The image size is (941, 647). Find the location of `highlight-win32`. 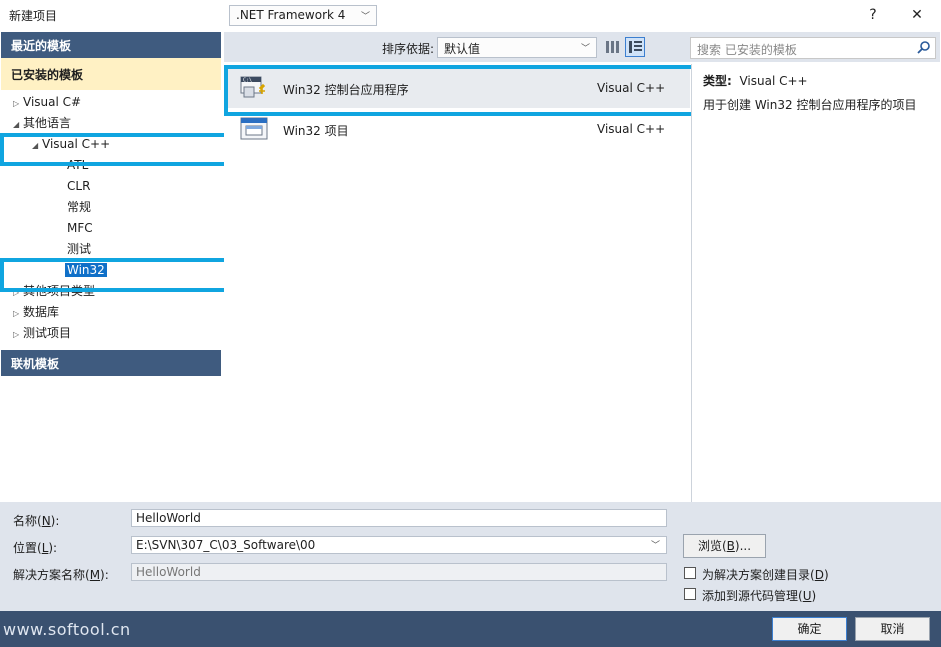

highlight-win32 is located at coordinates (114, 275).